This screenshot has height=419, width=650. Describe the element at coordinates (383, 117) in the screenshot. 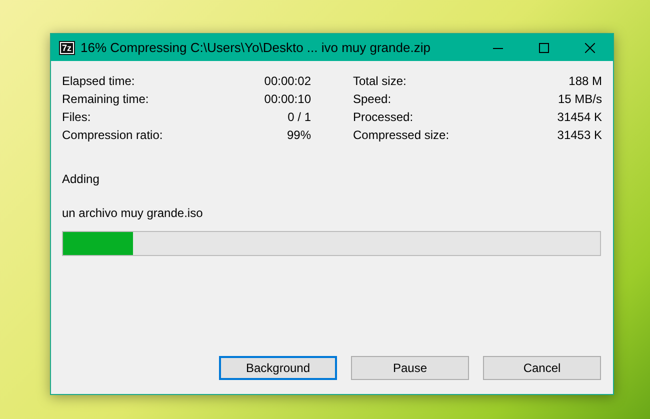

I see `stat-label: Processed:` at that location.